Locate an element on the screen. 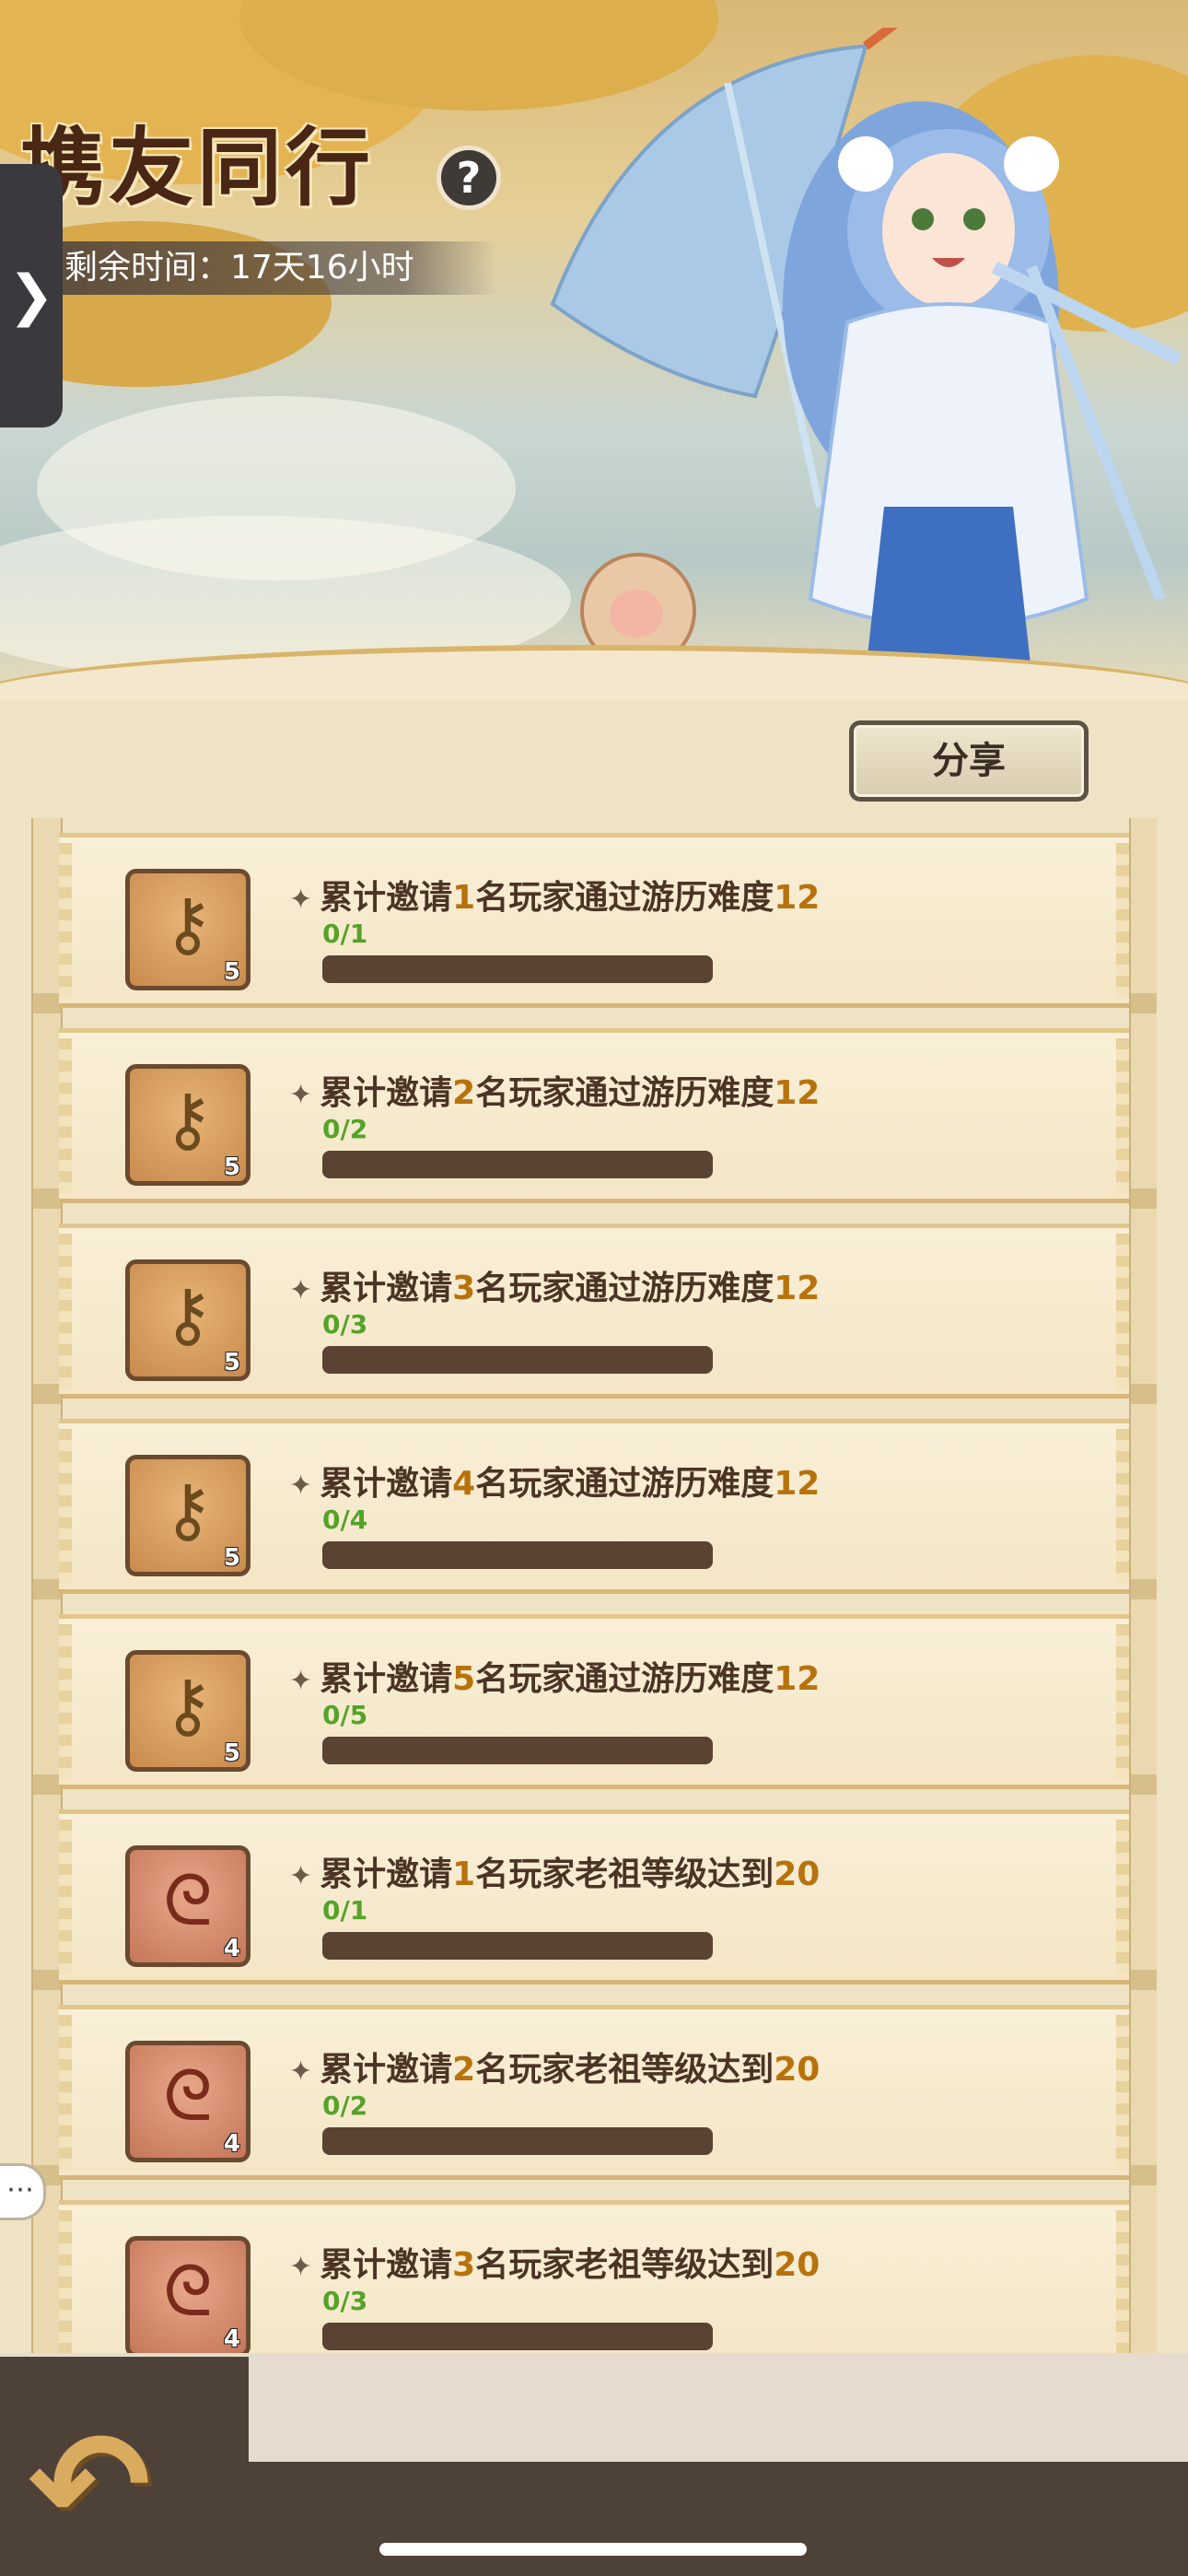 The image size is (1188, 2576). task-description: ✦ 累计邀请1名玩家老祖等级达到20 is located at coordinates (555, 1871).